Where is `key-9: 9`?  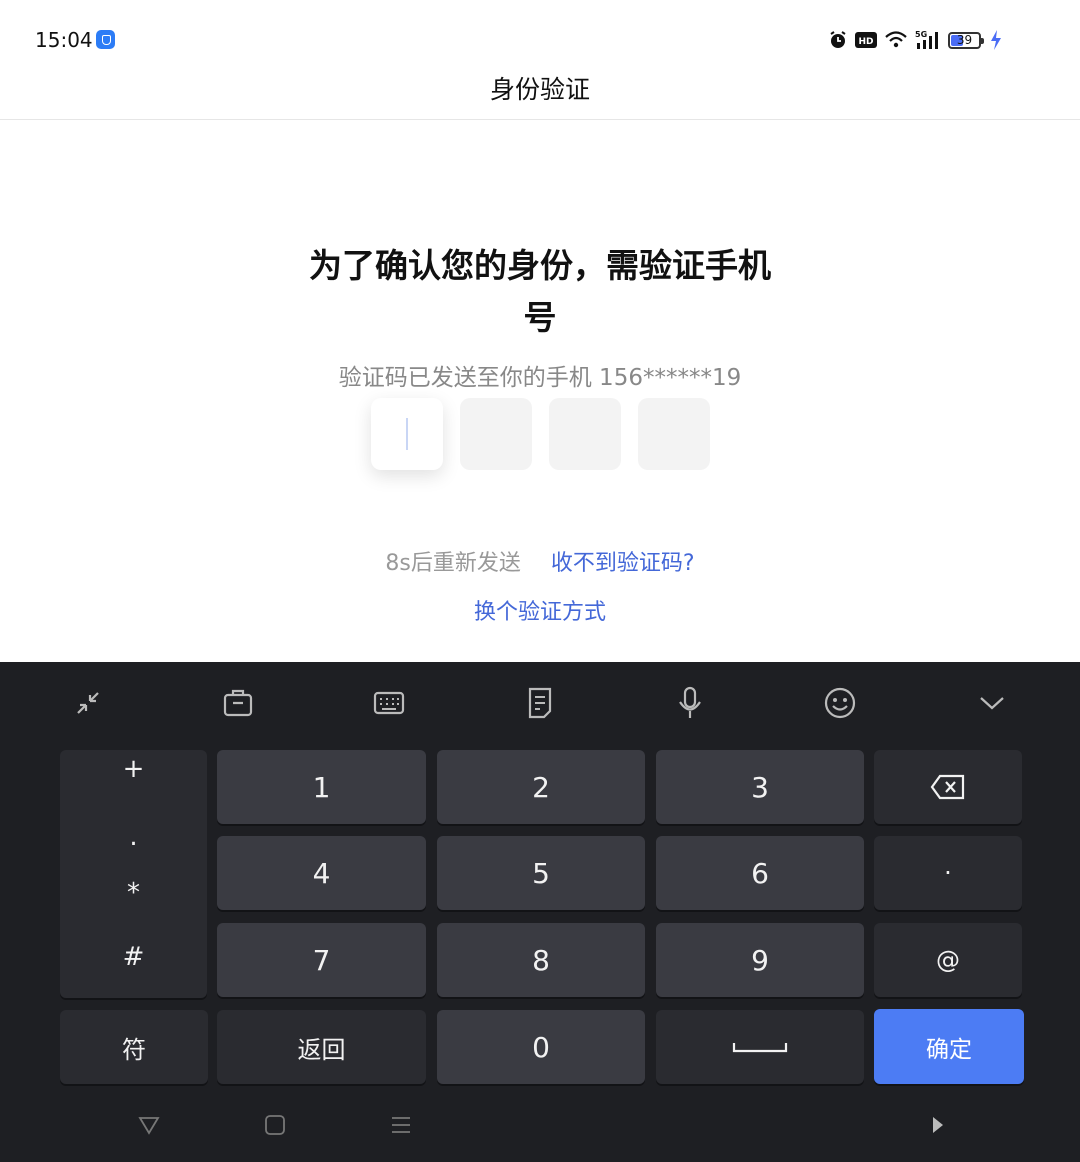
key-9: 9 is located at coordinates (760, 960).